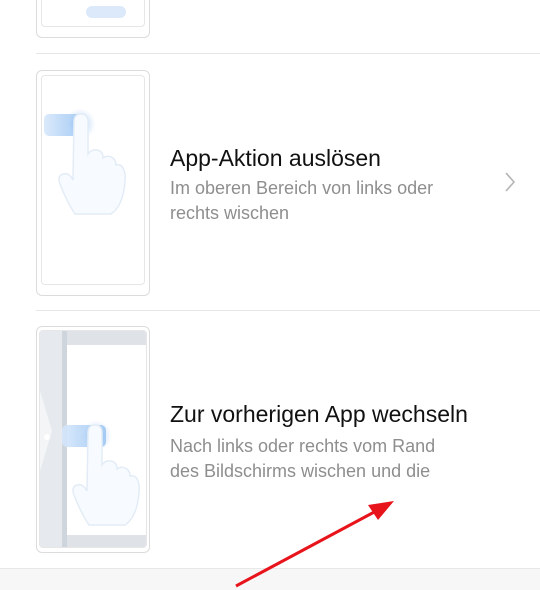  I want to click on annotation-arrow-icon, so click(314, 544).